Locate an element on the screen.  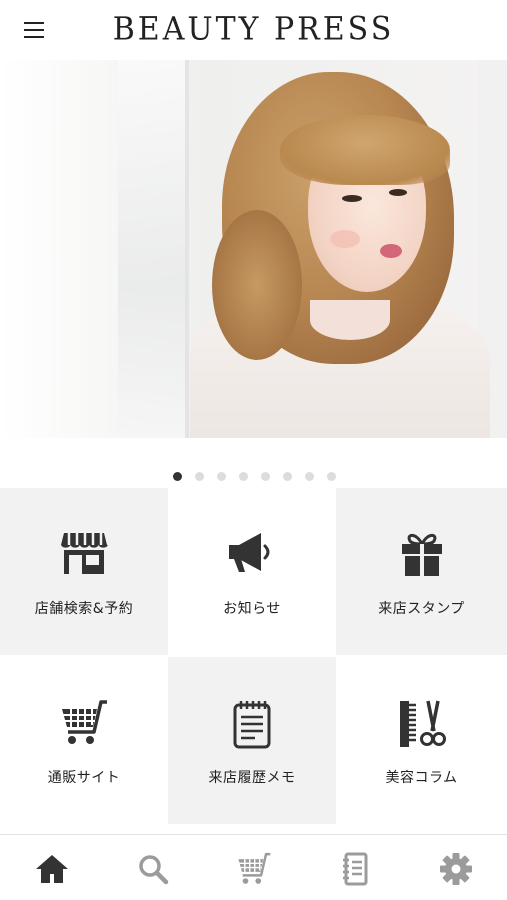
nav-search is located at coordinates (153, 869).